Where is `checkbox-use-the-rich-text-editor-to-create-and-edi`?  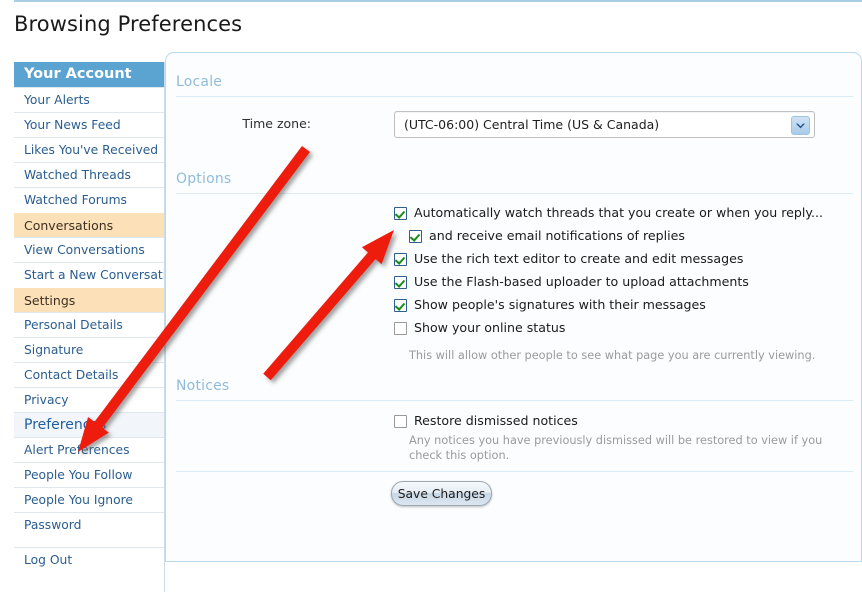 checkbox-use-the-rich-text-editor-to-create-and-edi is located at coordinates (400, 259).